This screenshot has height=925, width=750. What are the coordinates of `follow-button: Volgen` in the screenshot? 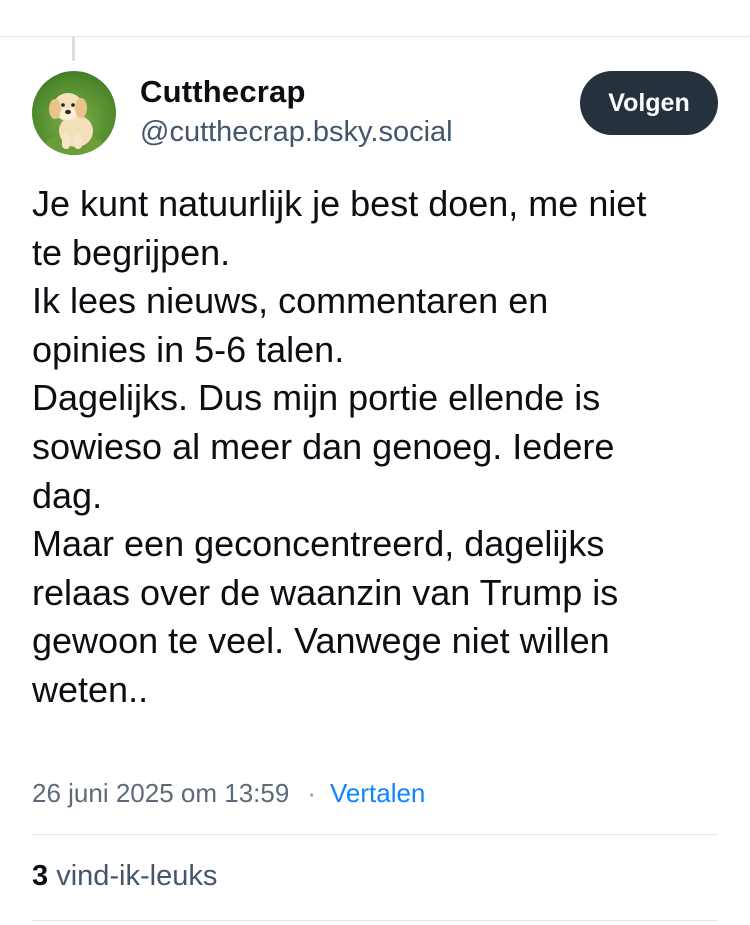 It's located at (649, 103).